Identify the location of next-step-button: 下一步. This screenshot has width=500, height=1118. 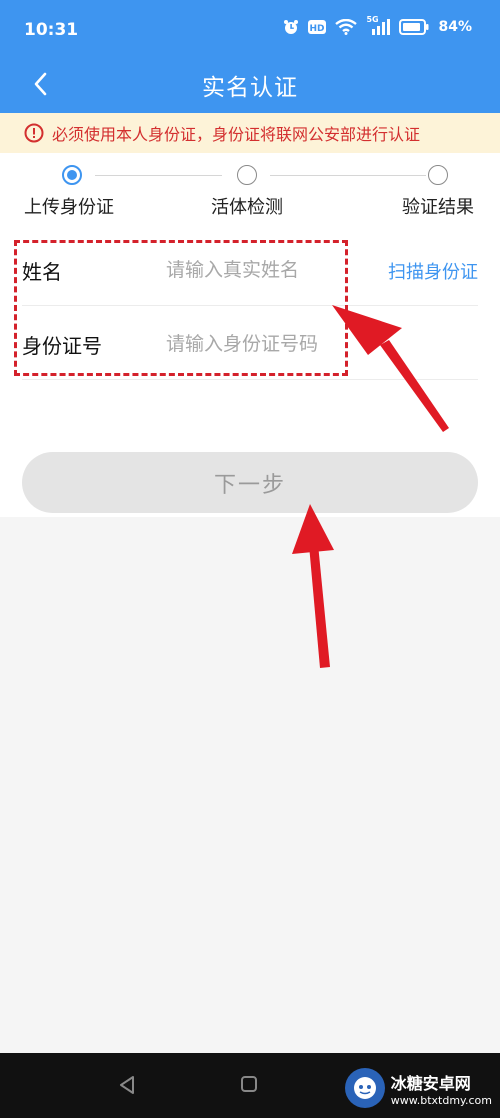
(250, 482).